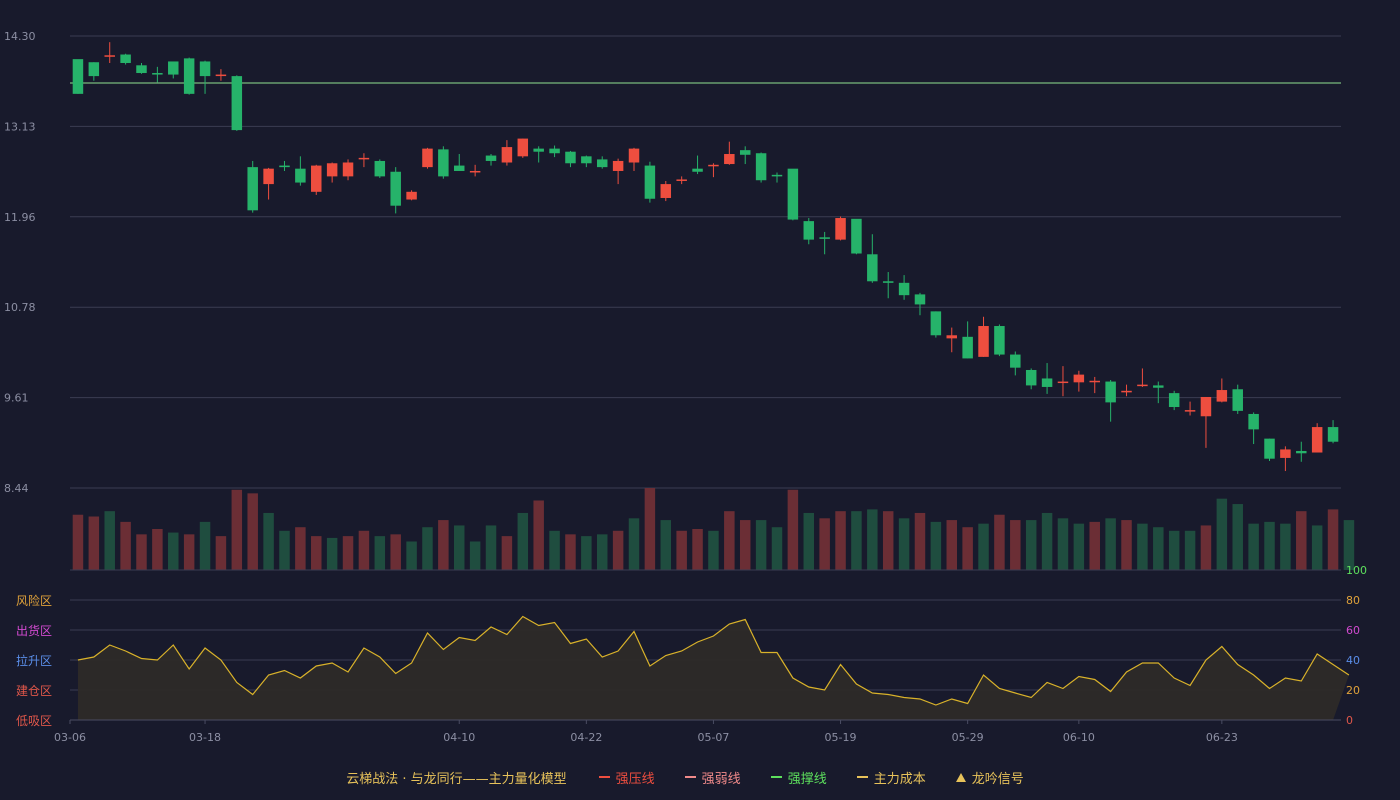 The image size is (1400, 800). What do you see at coordinates (604, 777) in the screenshot?
I see `strong-pressure-swatch-icon` at bounding box center [604, 777].